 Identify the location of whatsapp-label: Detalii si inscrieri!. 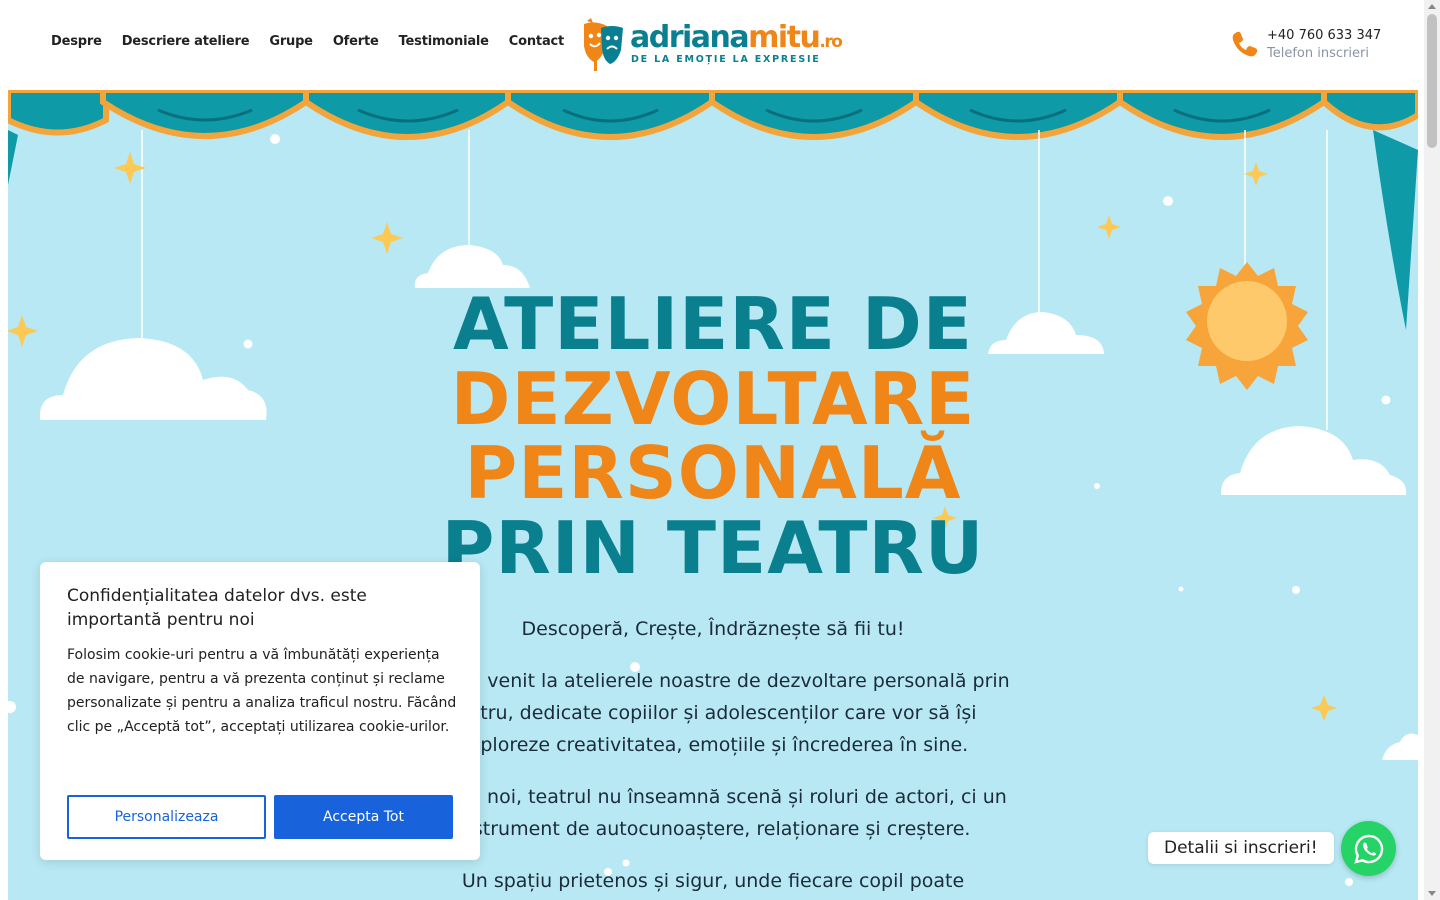
(1241, 848).